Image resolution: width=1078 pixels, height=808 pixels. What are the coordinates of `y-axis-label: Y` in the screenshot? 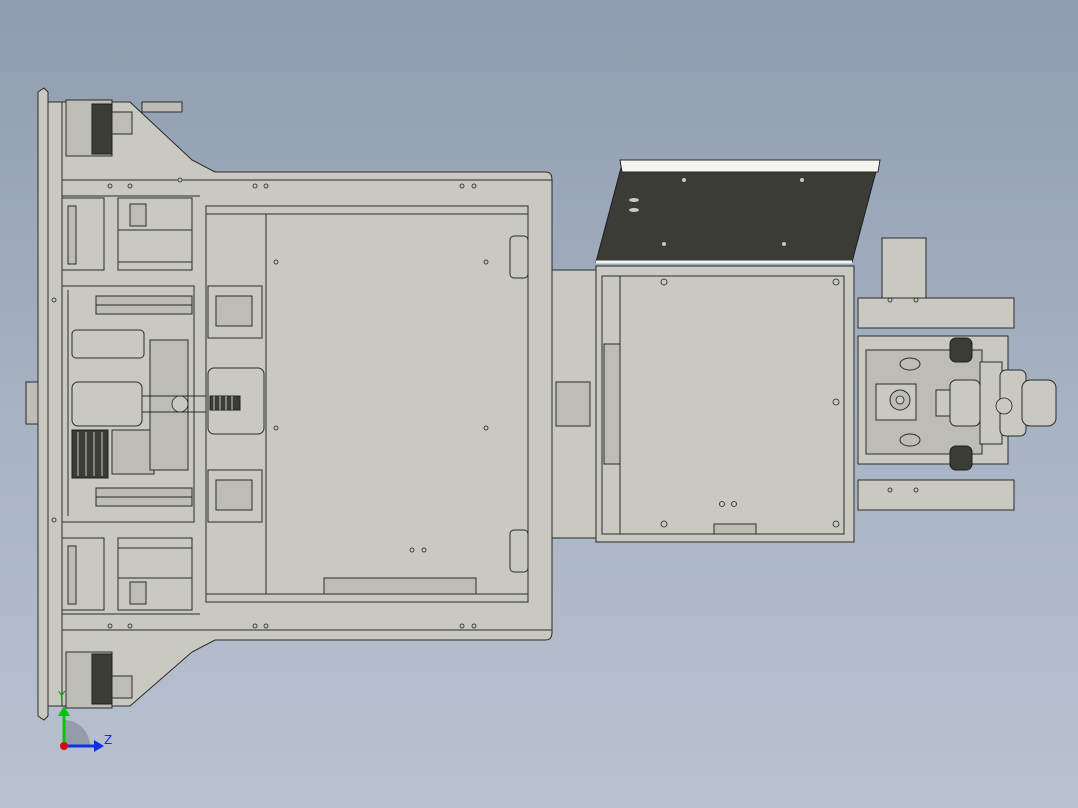 It's located at (61, 696).